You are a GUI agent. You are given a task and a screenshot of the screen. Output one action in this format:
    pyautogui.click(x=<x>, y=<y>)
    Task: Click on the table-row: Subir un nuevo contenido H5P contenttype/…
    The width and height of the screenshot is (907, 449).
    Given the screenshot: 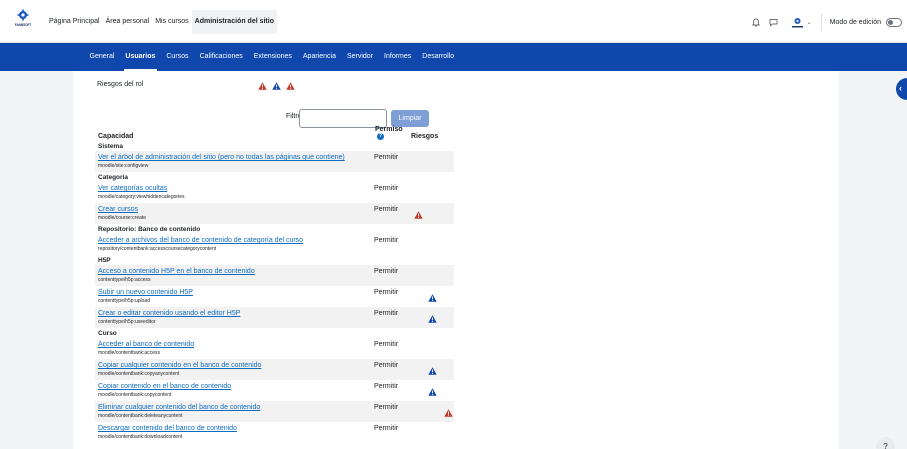 What is the action you would take?
    pyautogui.click(x=274, y=296)
    